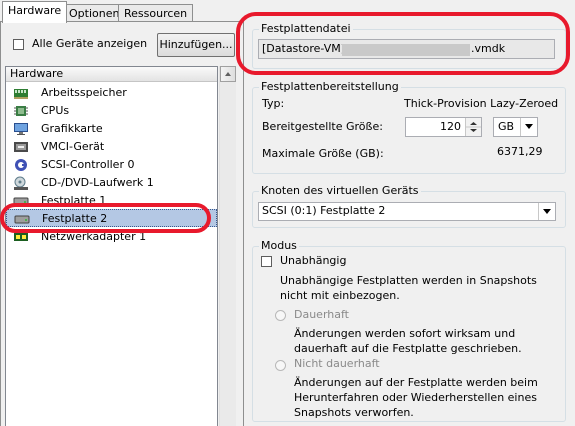 The height and width of the screenshot is (426, 575). Describe the element at coordinates (73, 146) in the screenshot. I see `hardware-item-label: VMCI-Gerät` at that location.